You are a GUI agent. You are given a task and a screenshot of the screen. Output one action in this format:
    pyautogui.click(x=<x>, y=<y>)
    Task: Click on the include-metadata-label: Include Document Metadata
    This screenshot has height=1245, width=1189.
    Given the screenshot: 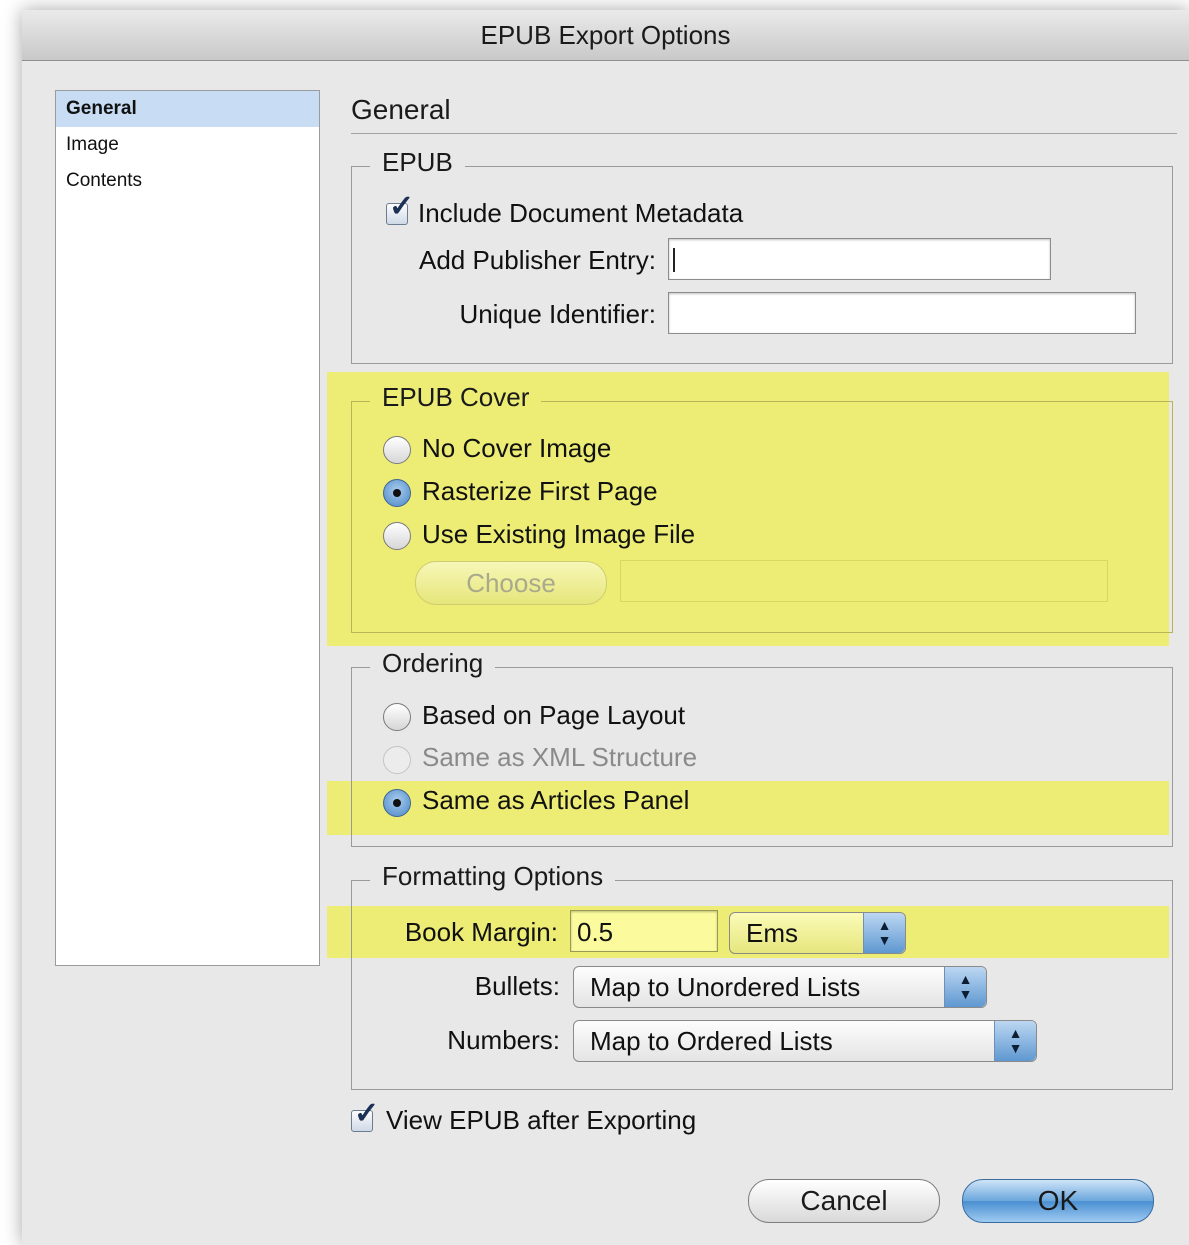 What is the action you would take?
    pyautogui.click(x=581, y=213)
    